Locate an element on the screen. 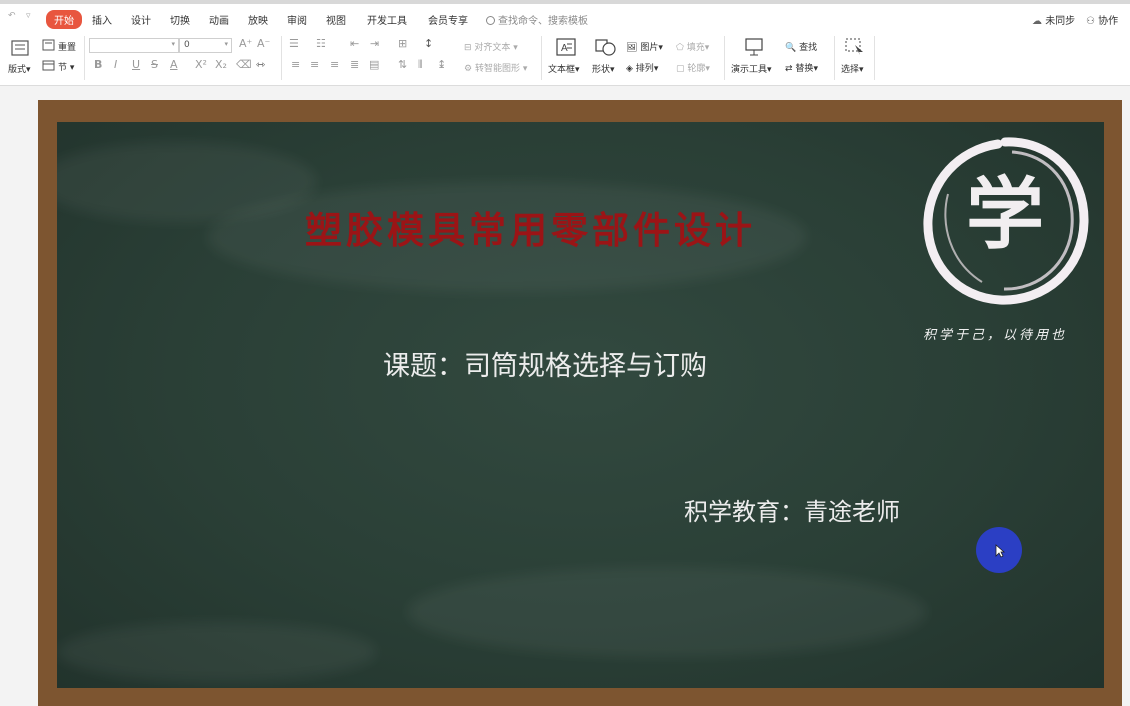 The height and width of the screenshot is (706, 1130). align-center-icon: ≡ is located at coordinates (314, 64).